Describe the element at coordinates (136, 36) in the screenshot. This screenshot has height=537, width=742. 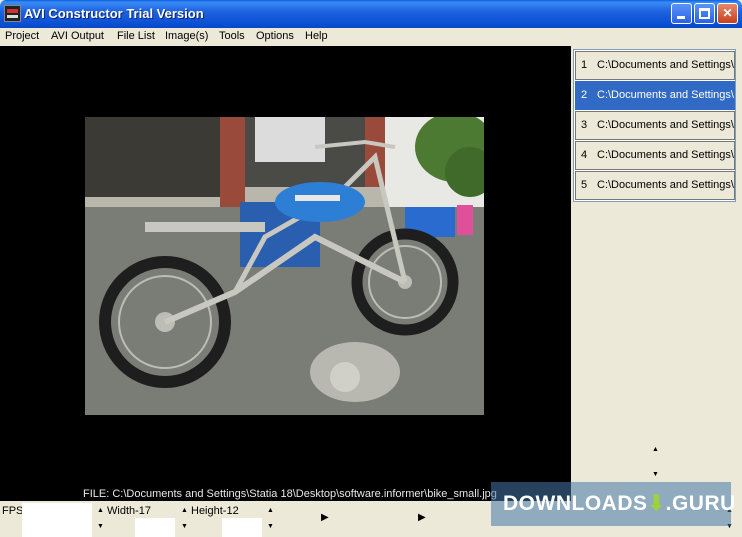
I see `menu-file-list: File List` at that location.